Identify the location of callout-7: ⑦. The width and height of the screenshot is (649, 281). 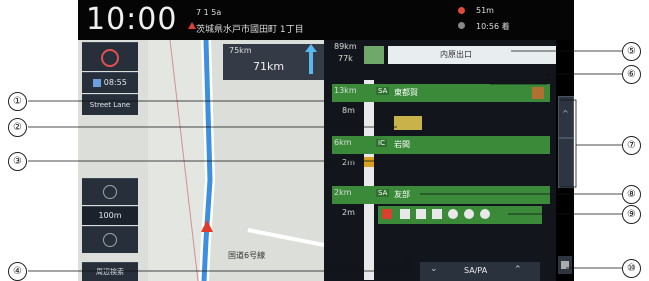
(631, 145).